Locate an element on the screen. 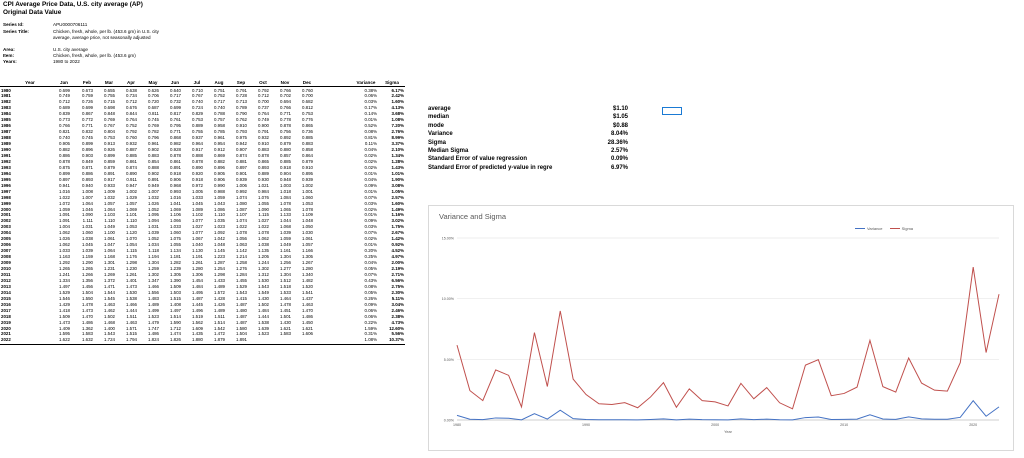 Image resolution: width=1024 pixels, height=458 pixels. stat-row: Variance 8.04% is located at coordinates (528, 135).